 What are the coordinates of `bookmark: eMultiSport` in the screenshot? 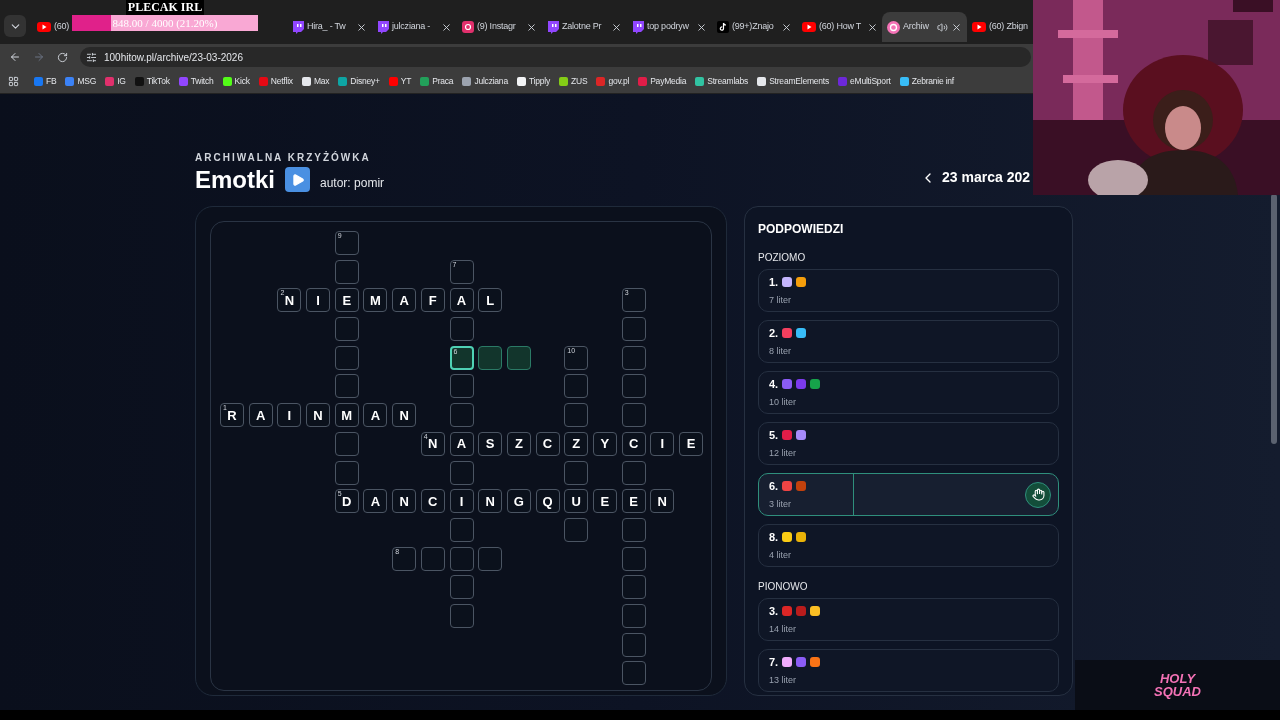 It's located at (864, 81).